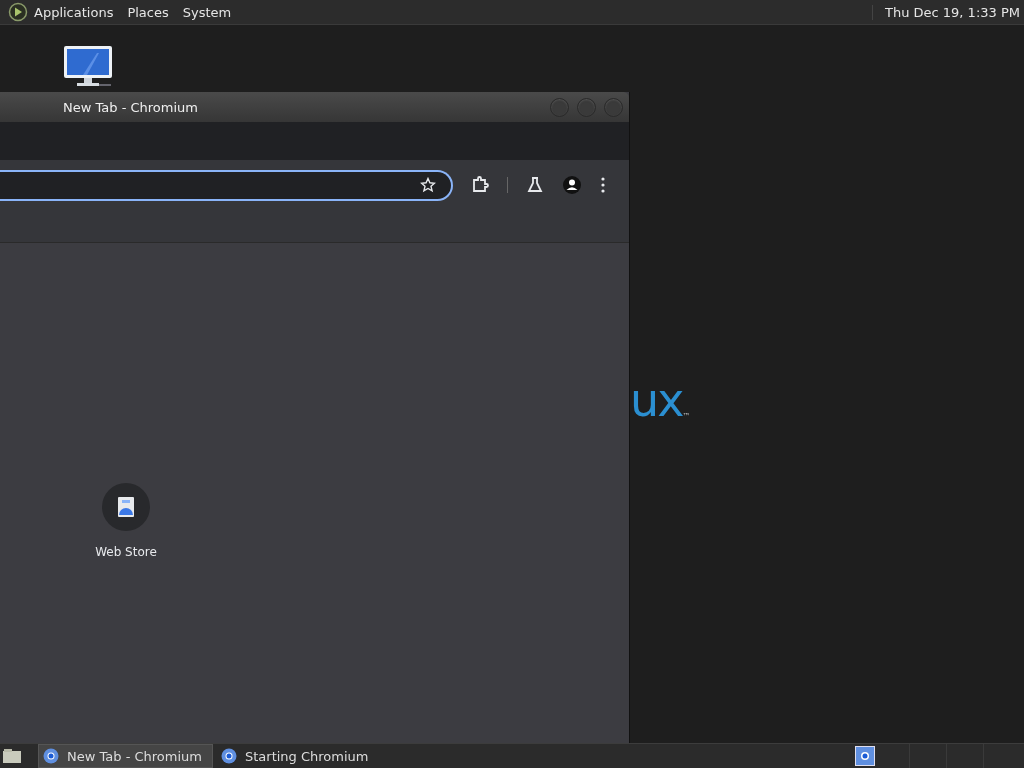 The image size is (1024, 768). I want to click on menu-icon, so click(603, 185).